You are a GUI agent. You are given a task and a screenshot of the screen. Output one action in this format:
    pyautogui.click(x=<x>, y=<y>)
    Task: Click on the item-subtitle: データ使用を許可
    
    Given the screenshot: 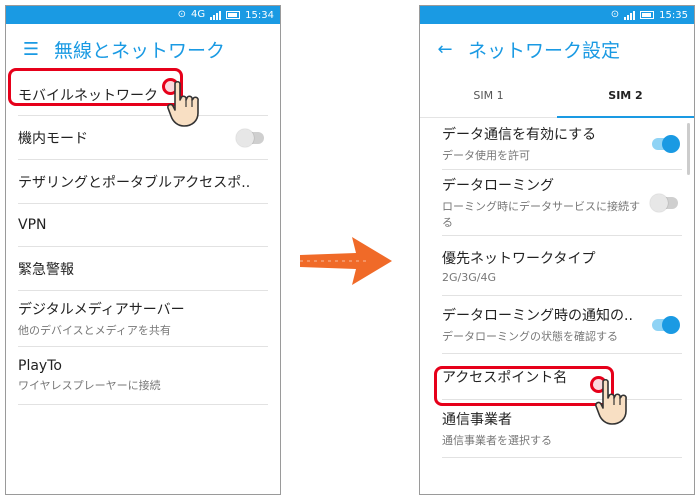 What is the action you would take?
    pyautogui.click(x=486, y=155)
    